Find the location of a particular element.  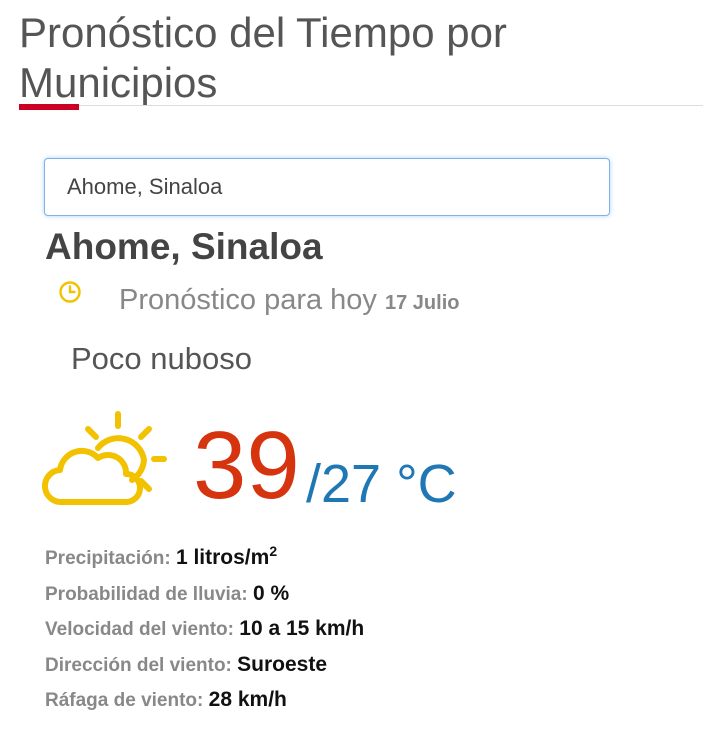

forecast-date: 17 Julio is located at coordinates (422, 303).